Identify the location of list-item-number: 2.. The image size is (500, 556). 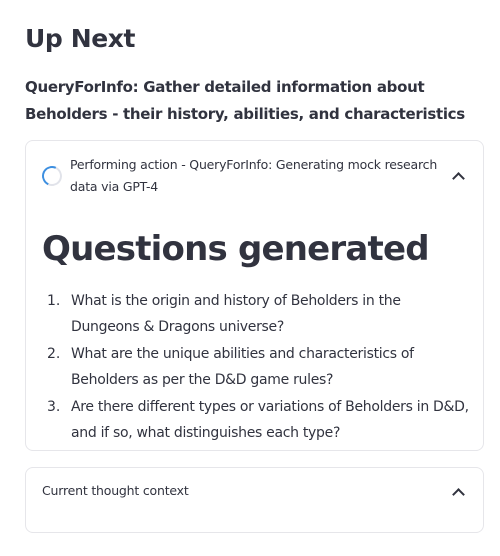
(54, 354).